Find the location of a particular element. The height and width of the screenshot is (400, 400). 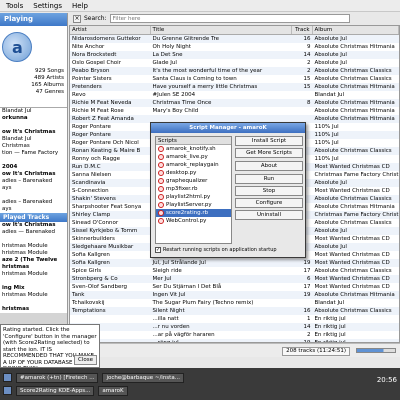

cell-title: ...r nu vorden is located at coordinates (171, 327).